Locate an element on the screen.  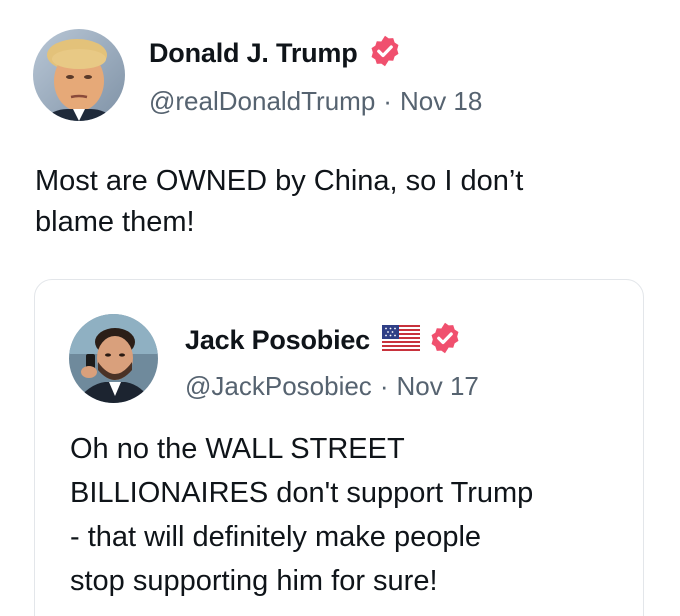
quoted-author-handle: @JackPosobiec is located at coordinates (278, 386).